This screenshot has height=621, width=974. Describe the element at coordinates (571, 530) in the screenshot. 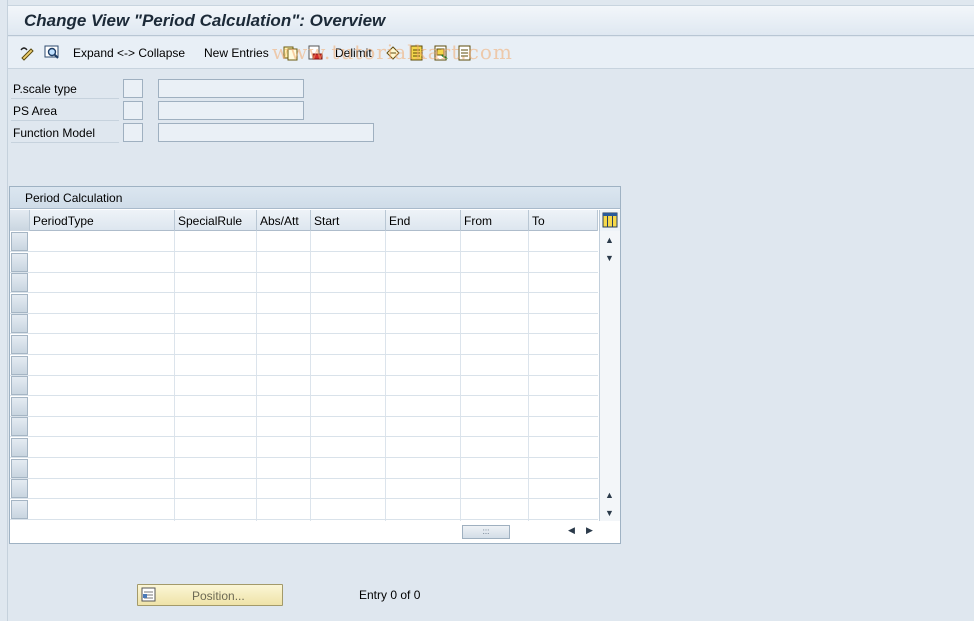

I see `scroll-left-icon: ◀` at that location.